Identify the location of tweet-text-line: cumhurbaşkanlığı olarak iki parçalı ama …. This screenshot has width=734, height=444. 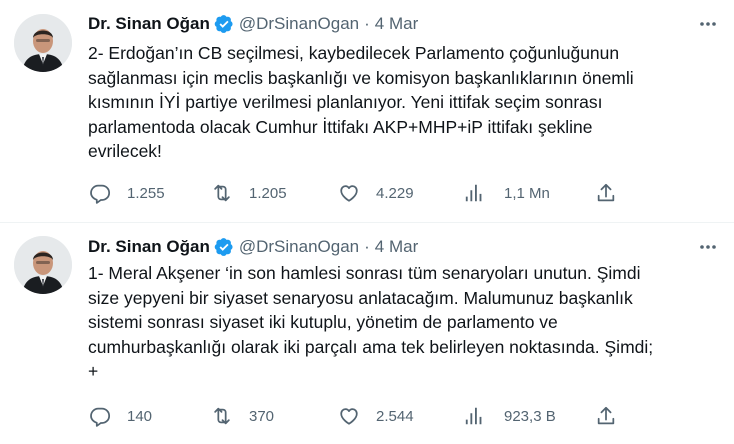
(371, 346).